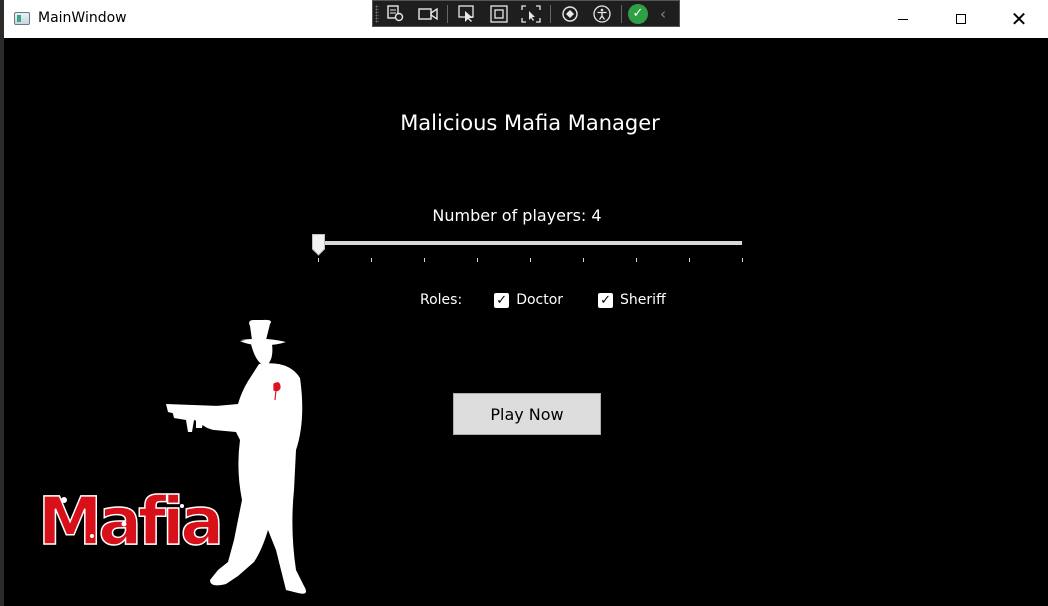 This screenshot has width=1048, height=606. What do you see at coordinates (318, 245) in the screenshot?
I see `slider-thumb` at bounding box center [318, 245].